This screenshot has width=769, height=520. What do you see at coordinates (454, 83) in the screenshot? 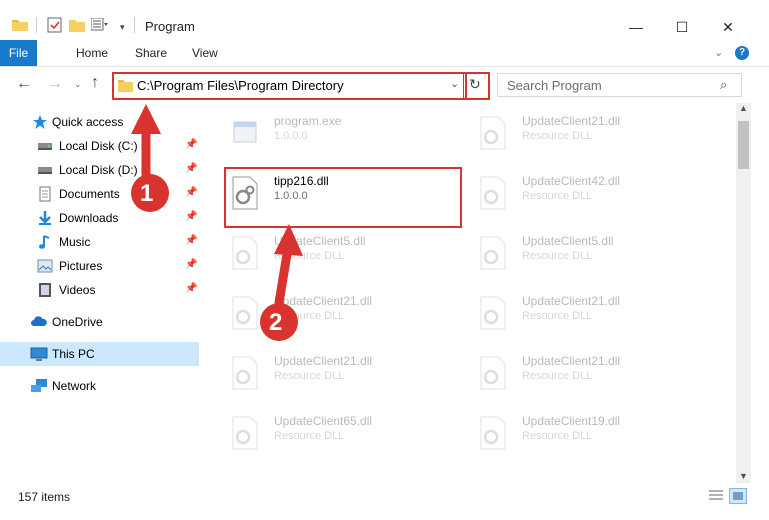
I see `address-dropdown-icon: ⌄` at bounding box center [454, 83].